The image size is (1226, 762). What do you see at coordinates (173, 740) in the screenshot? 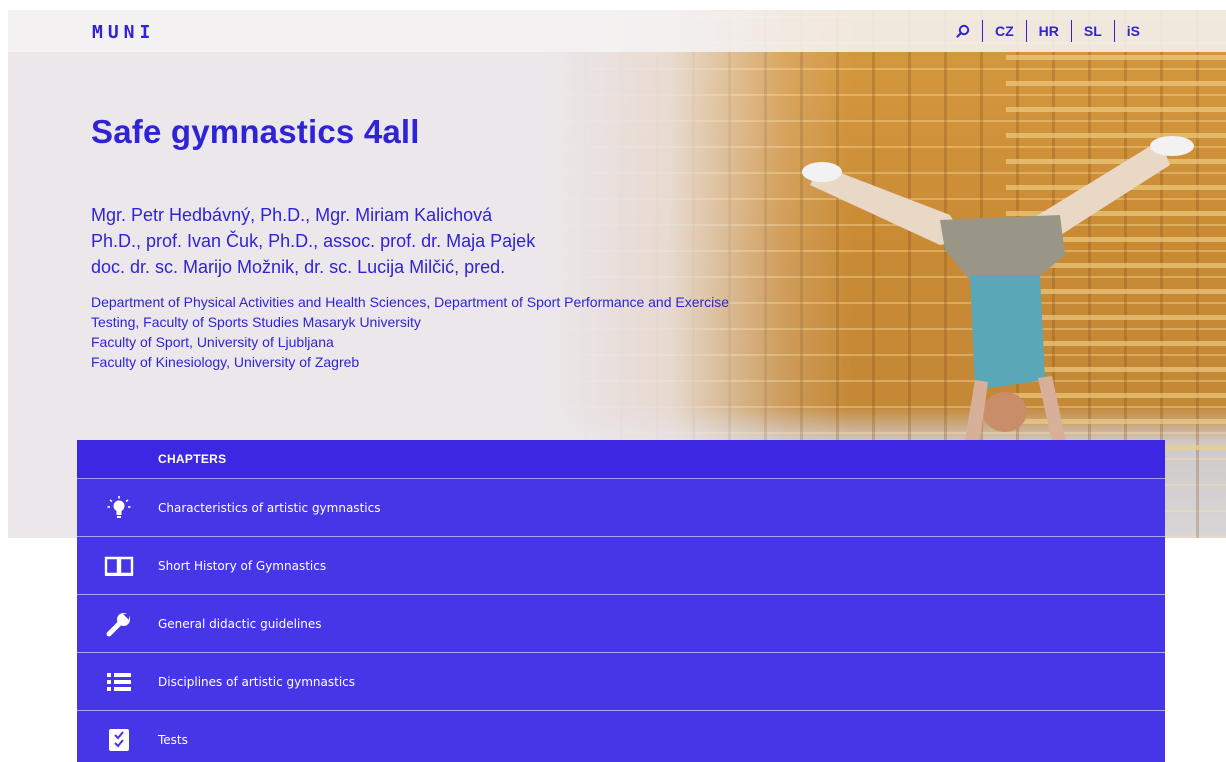
I see `chapter-label: Tests` at bounding box center [173, 740].